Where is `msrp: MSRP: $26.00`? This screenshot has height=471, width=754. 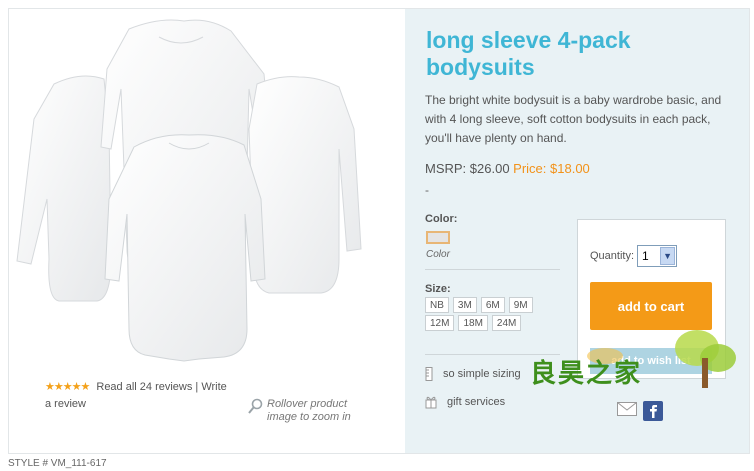
msrp: MSRP: $26.00 is located at coordinates (467, 168).